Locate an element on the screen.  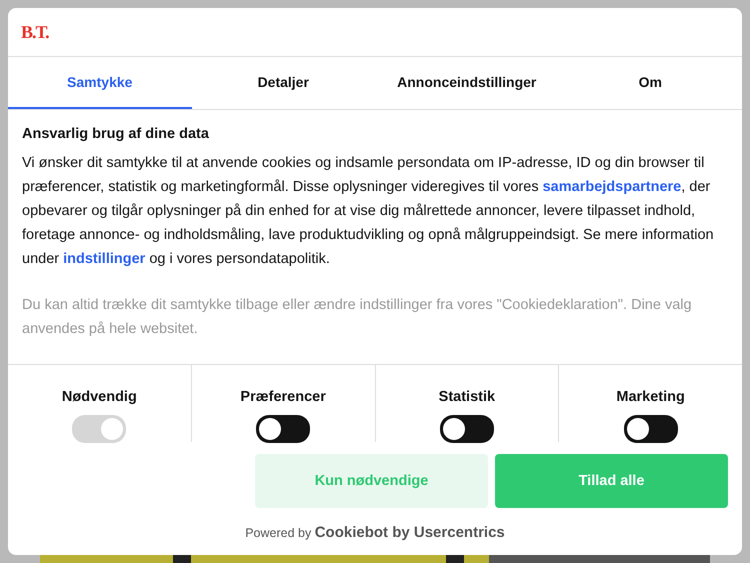
link: samarbejdspartnere is located at coordinates (612, 187).